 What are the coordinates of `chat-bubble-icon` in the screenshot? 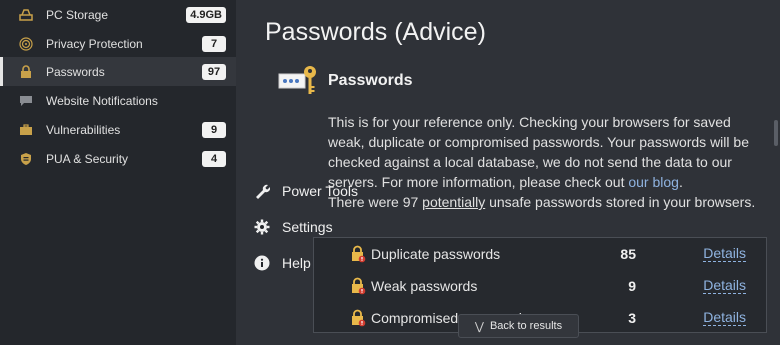 It's located at (26, 101).